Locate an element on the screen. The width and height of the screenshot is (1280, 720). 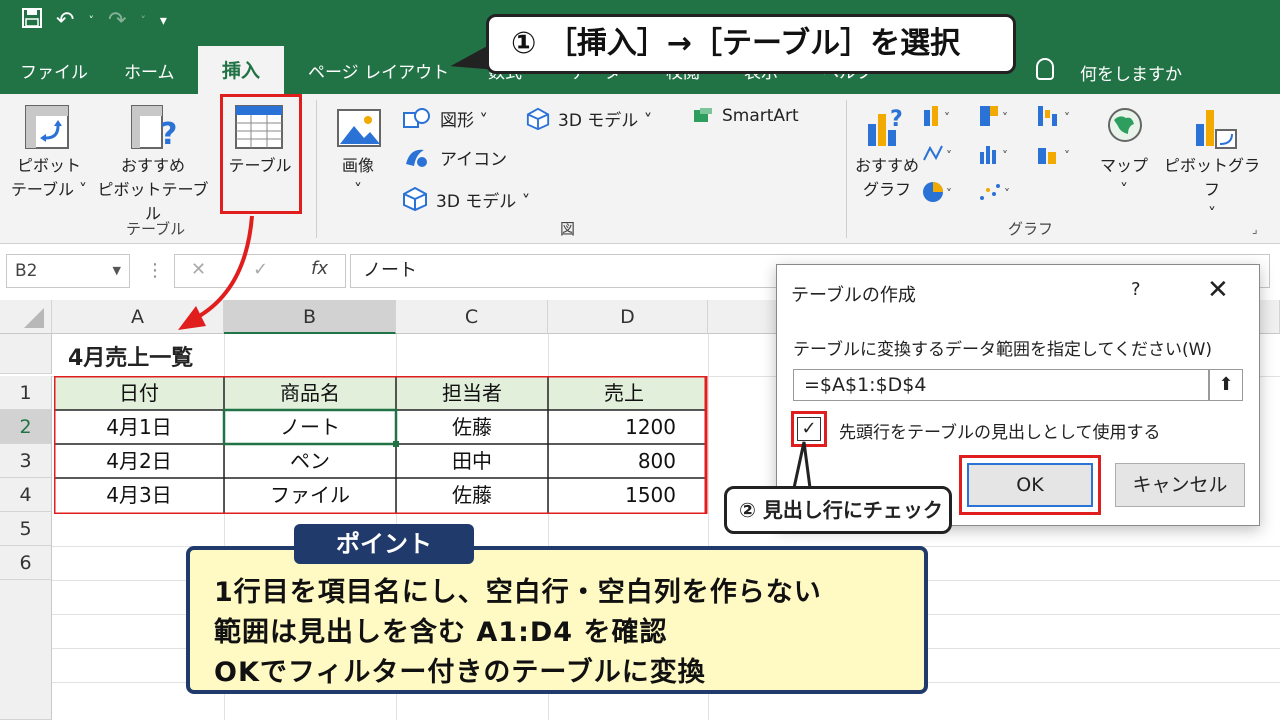
highlight-ok-button is located at coordinates (1030, 485).